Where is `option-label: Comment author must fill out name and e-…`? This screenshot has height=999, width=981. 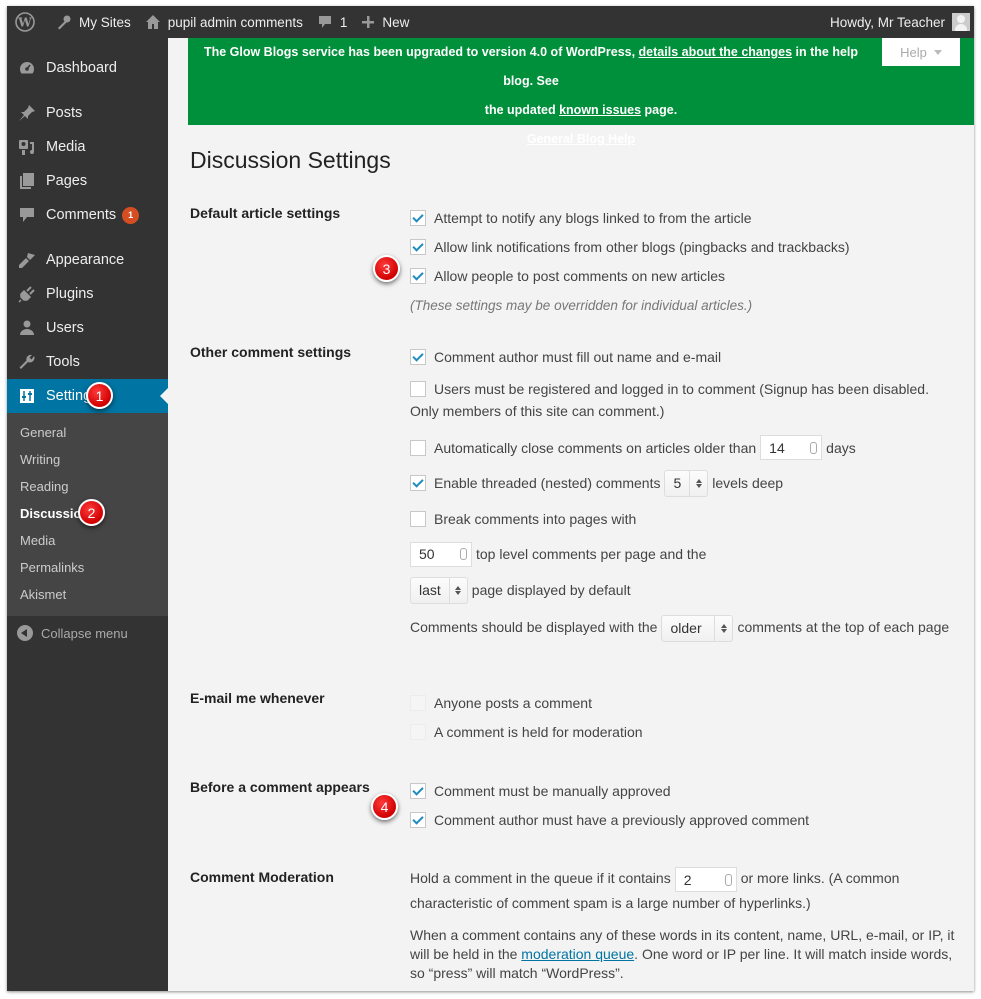
option-label: Comment author must fill out name and e-… is located at coordinates (578, 356).